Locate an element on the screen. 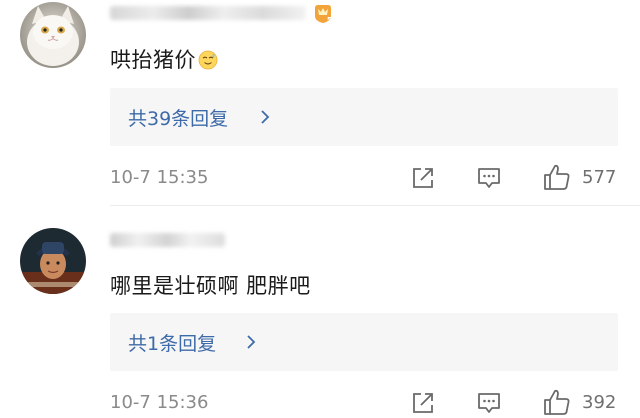 Image resolution: width=640 pixels, height=418 pixels. comment-timestamp: 10-7 15:35 is located at coordinates (159, 177).